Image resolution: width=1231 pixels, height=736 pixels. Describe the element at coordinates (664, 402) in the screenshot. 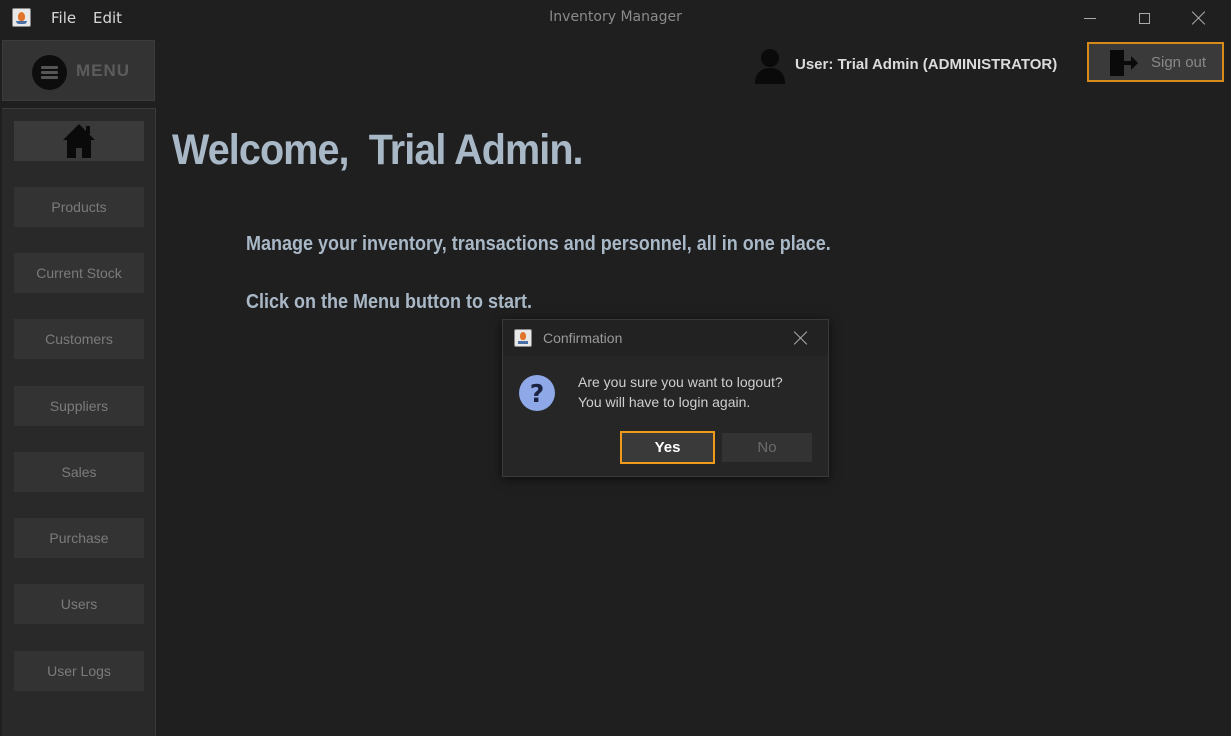

I see `dialog-message-line-2: You will have to login again.` at that location.